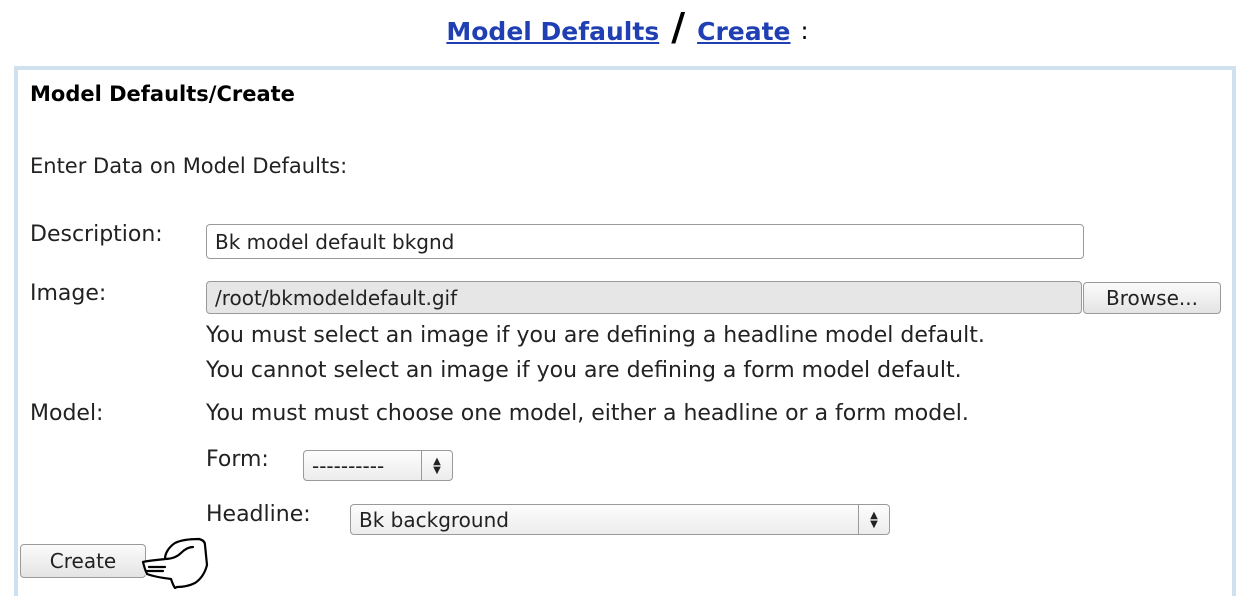 Image resolution: width=1255 pixels, height=596 pixels. Describe the element at coordinates (645, 241) in the screenshot. I see `description-field: Bk model default bkgnd` at that location.